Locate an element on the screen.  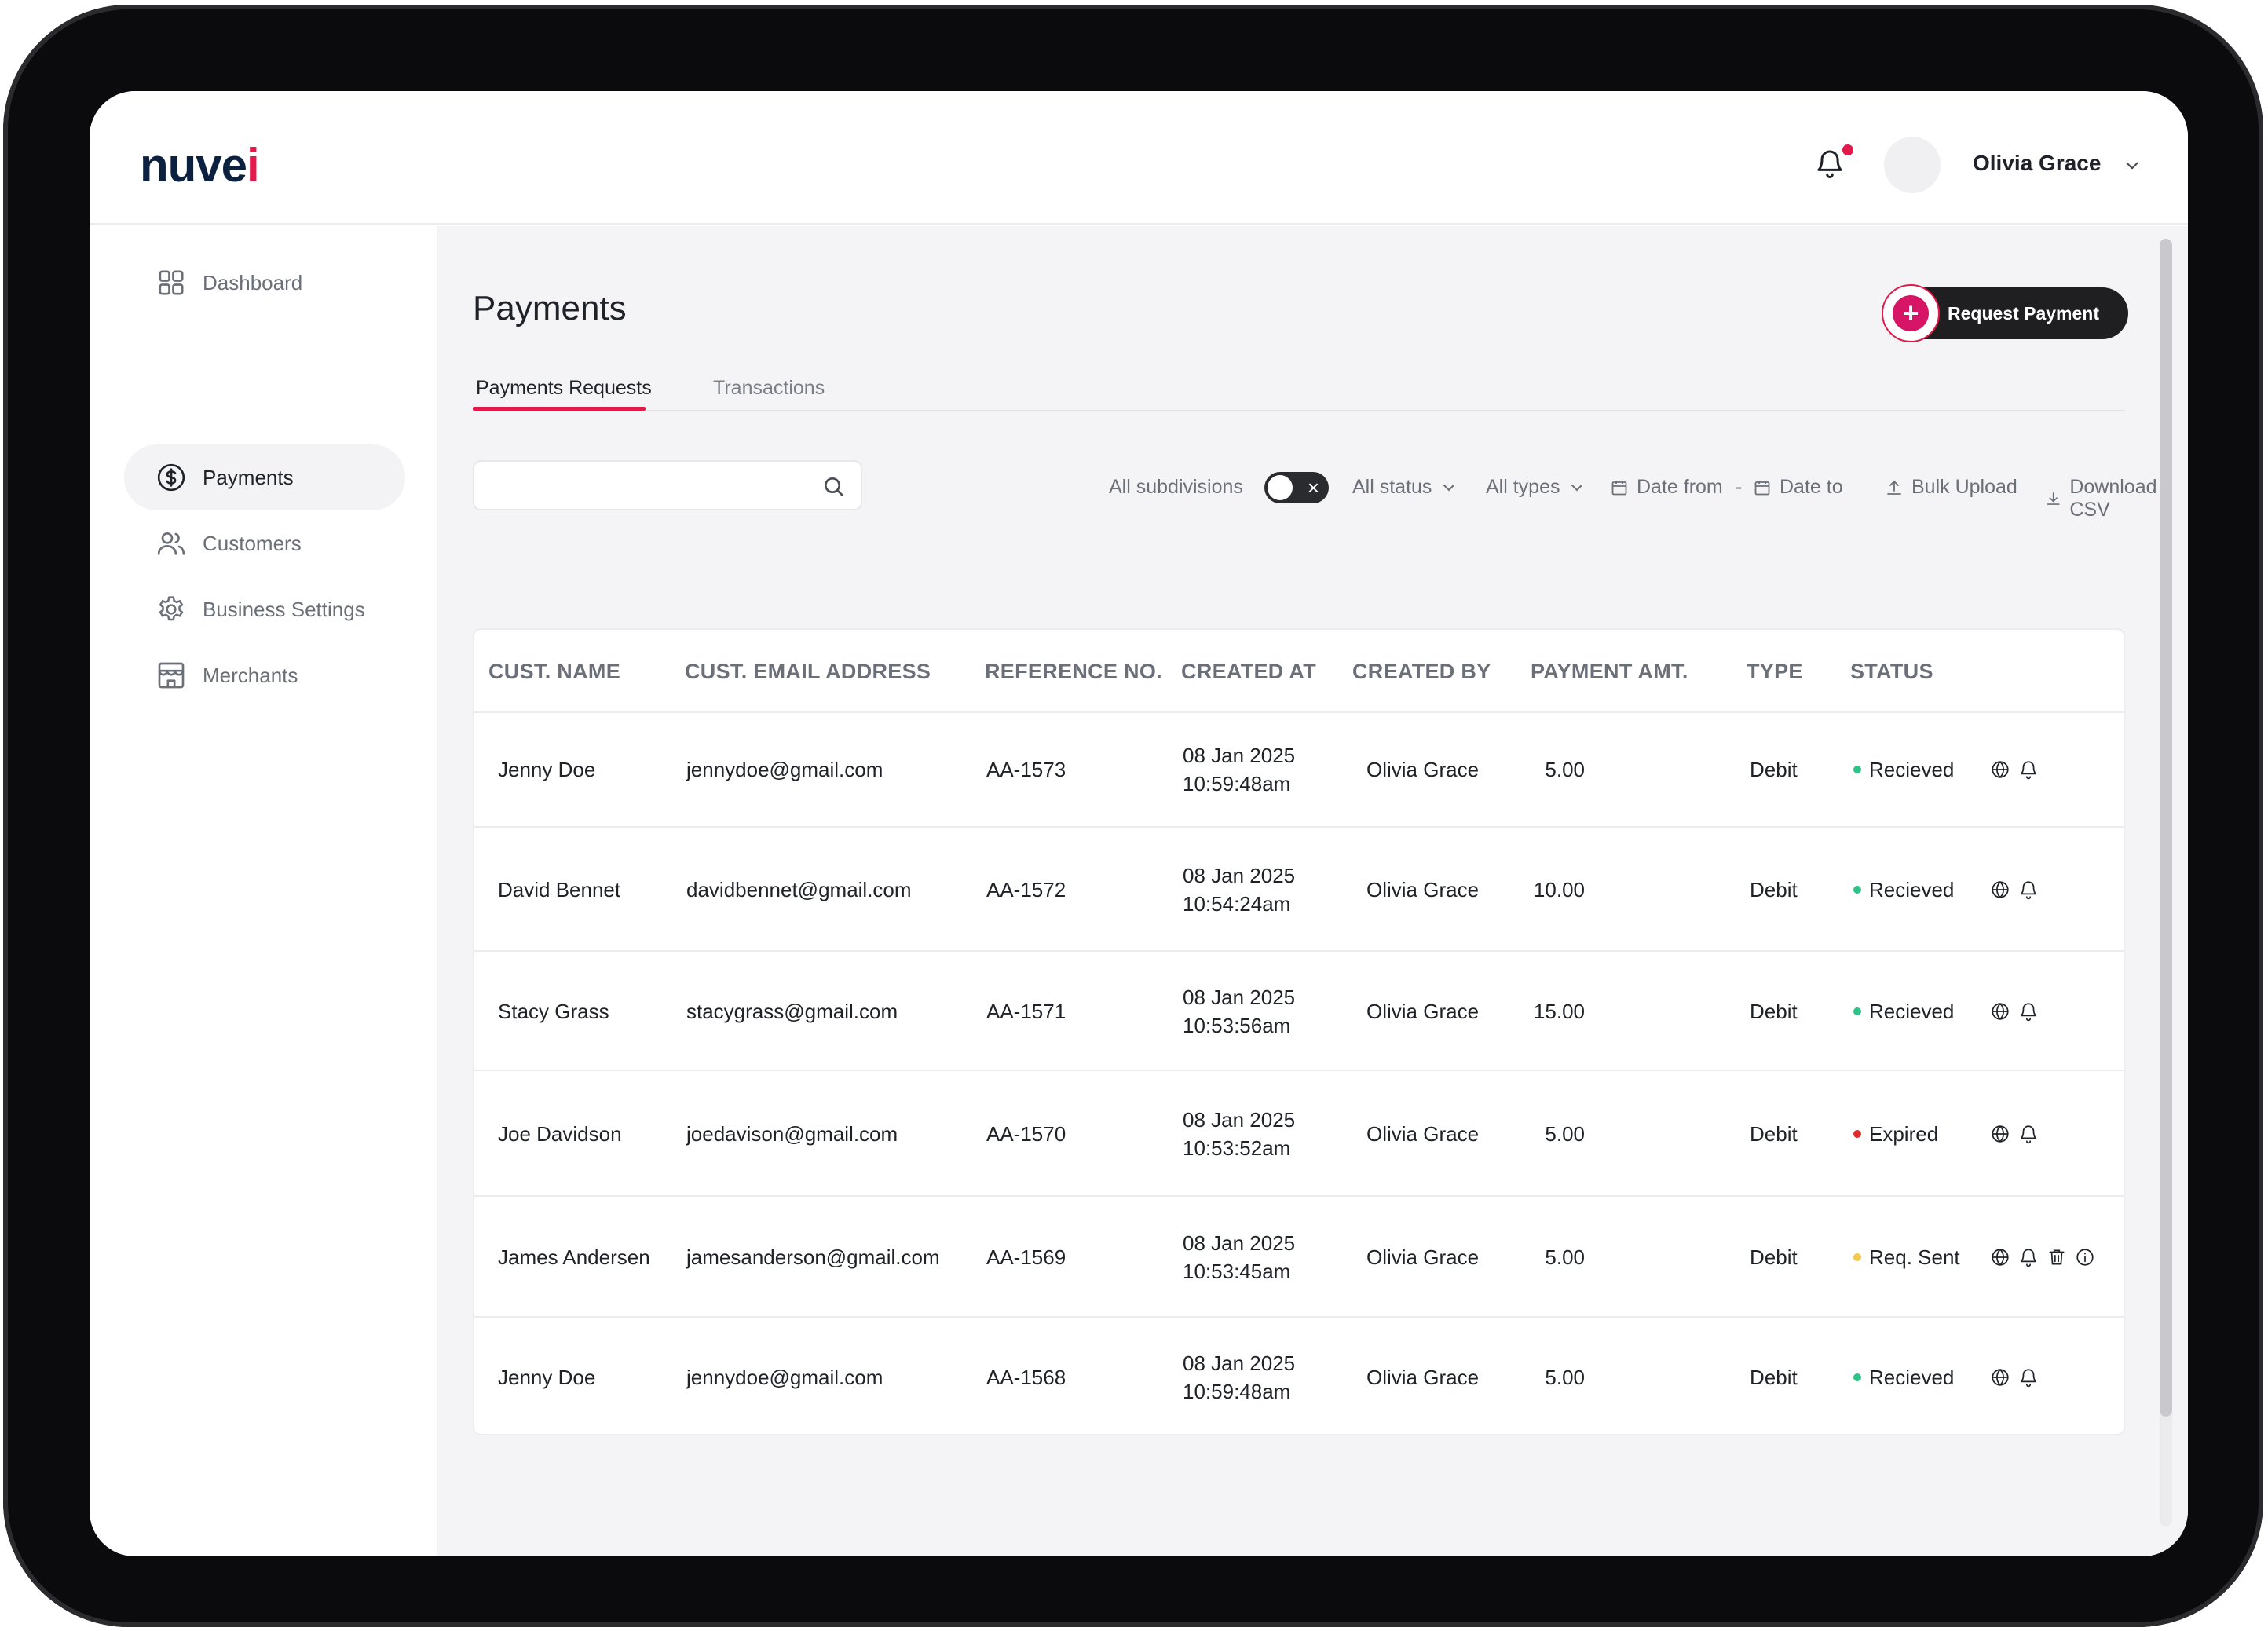
column-header-cust-name: CUST. NAME is located at coordinates (554, 672).